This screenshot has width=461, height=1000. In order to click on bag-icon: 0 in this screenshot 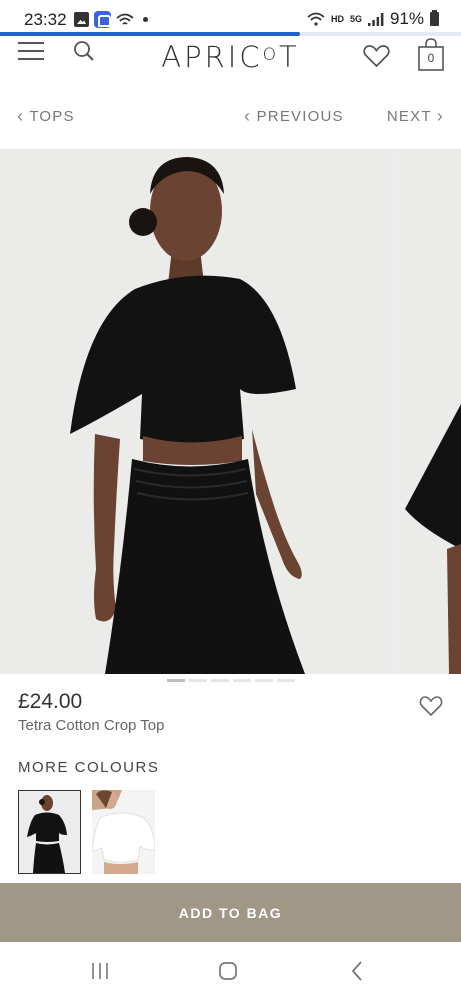, I will do `click(431, 54)`.